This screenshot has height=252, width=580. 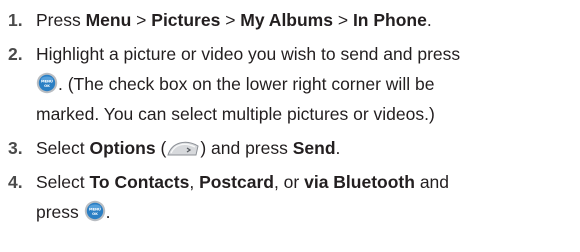 What do you see at coordinates (289, 182) in the screenshot?
I see `step-text-segment: , or` at bounding box center [289, 182].